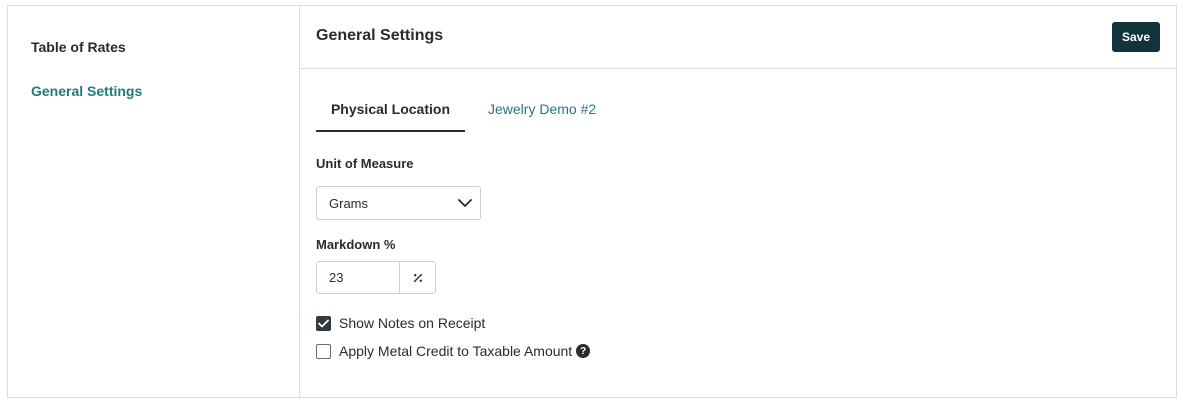 This screenshot has width=1183, height=401. I want to click on tab-jewelry-demo-2: Jewelry Demo #2, so click(542, 116).